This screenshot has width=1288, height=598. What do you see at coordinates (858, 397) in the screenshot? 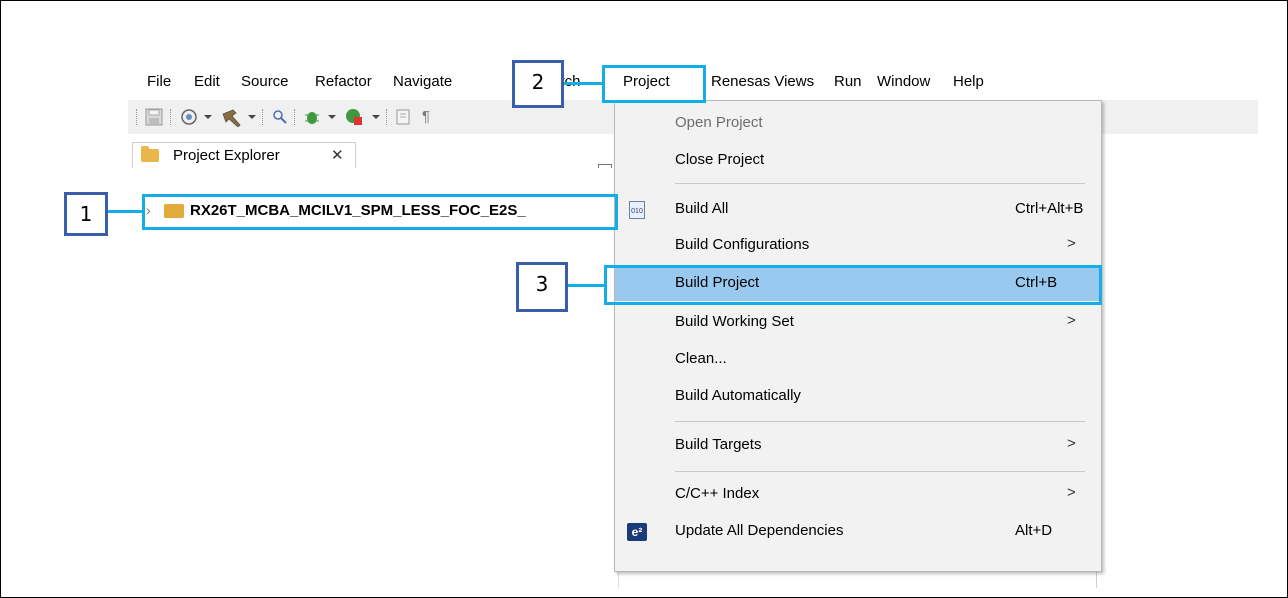
I see `menu-item-build-automatically: Build Automatically` at bounding box center [858, 397].